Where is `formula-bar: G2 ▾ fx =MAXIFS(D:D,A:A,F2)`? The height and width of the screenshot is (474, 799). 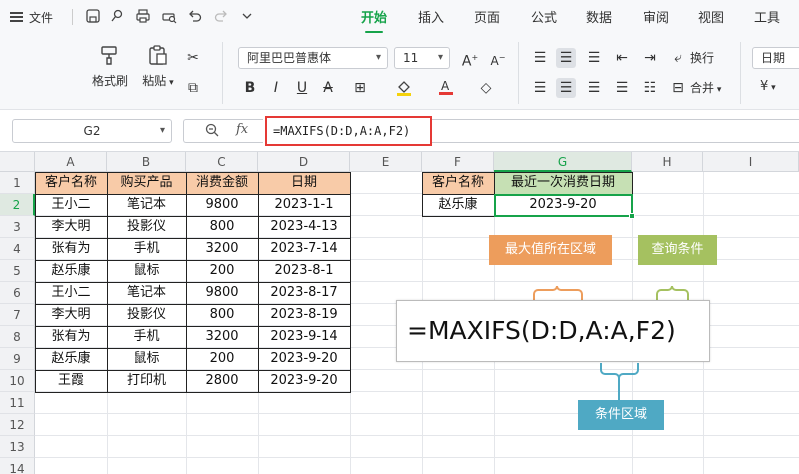
formula-bar: G2 ▾ fx =MAXIFS(D:D,A:A,F2) is located at coordinates (399, 131).